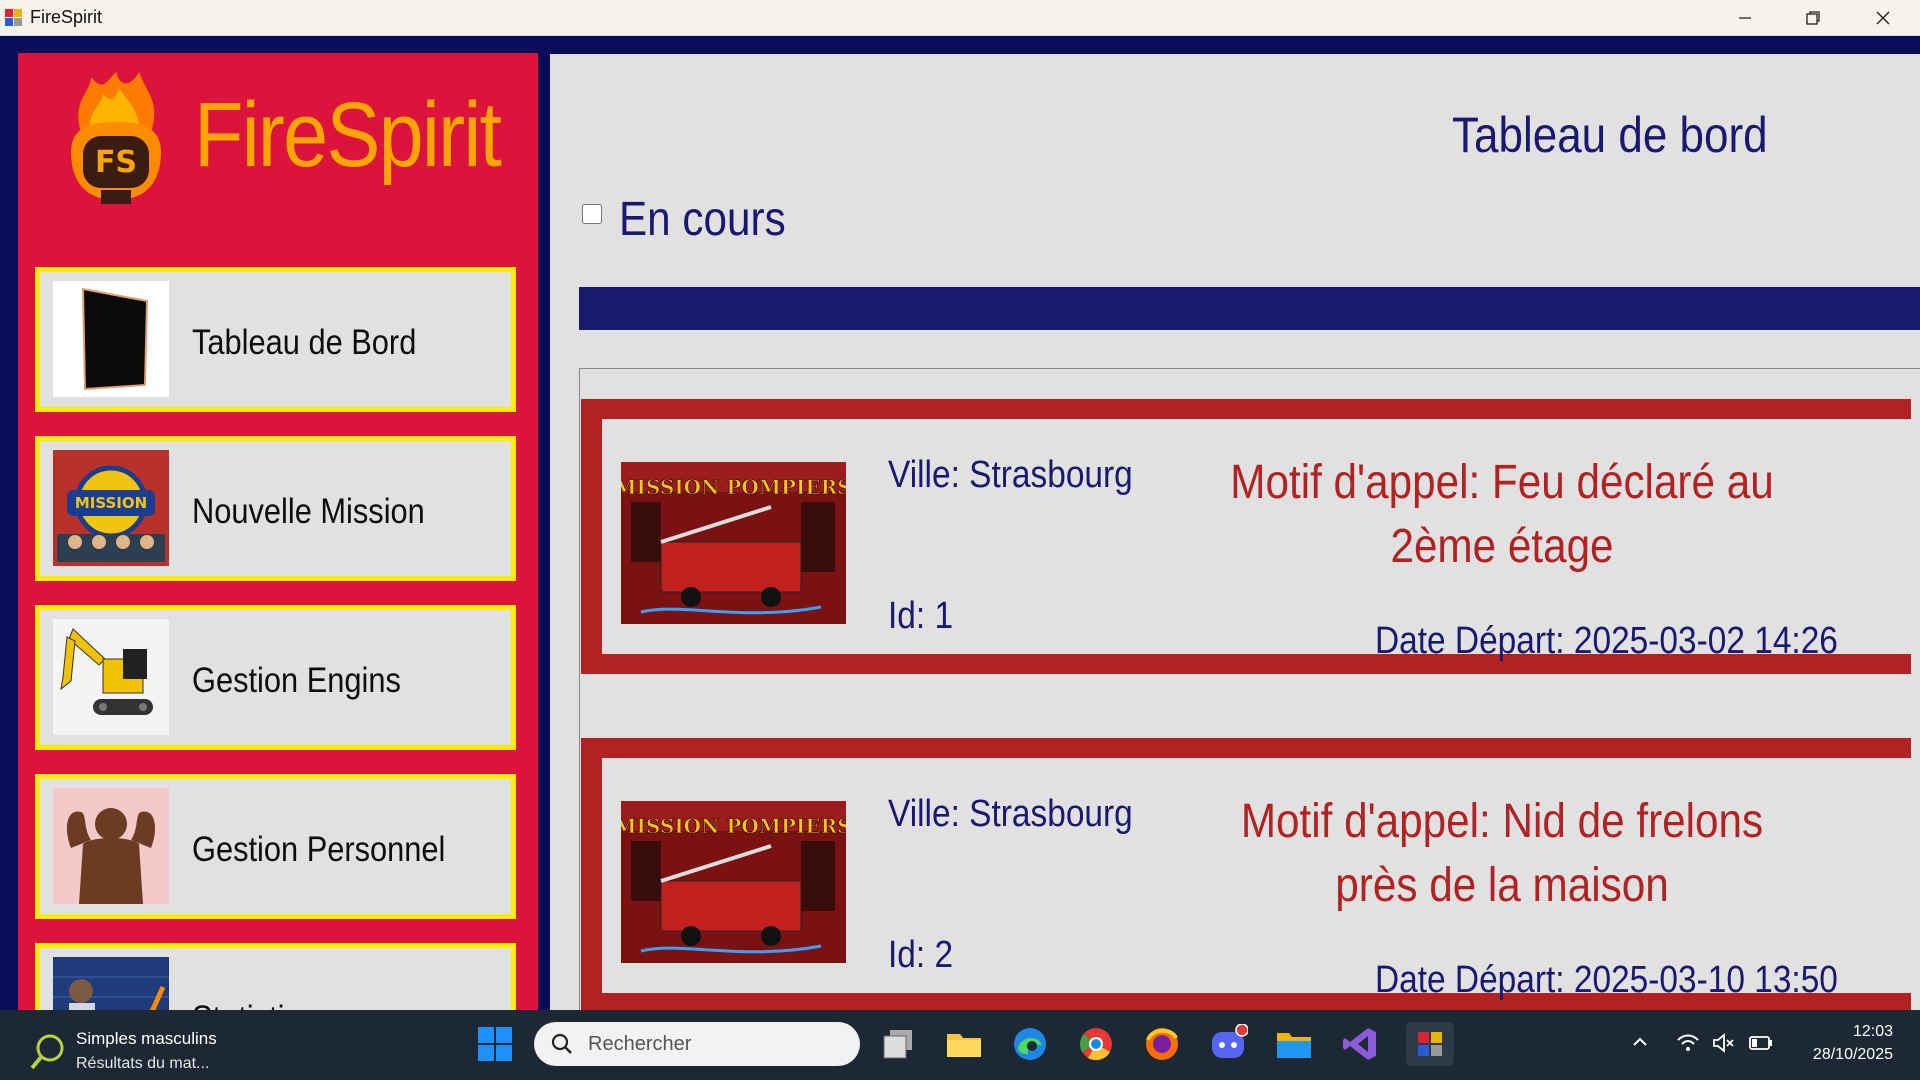 The width and height of the screenshot is (1920, 1080). What do you see at coordinates (1724, 1043) in the screenshot?
I see `speaker-muted-icon` at bounding box center [1724, 1043].